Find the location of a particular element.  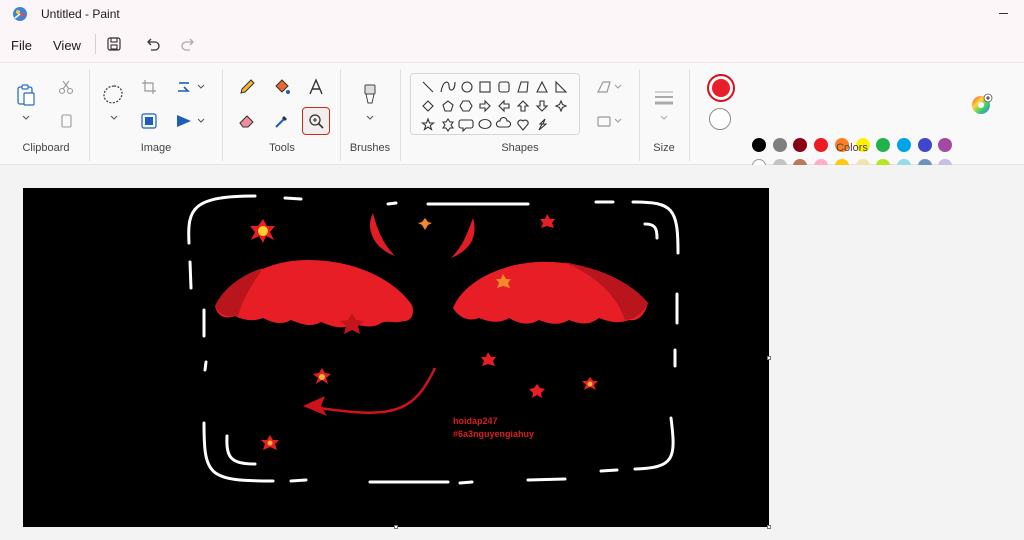

oval-shape-icon is located at coordinates (467, 87).